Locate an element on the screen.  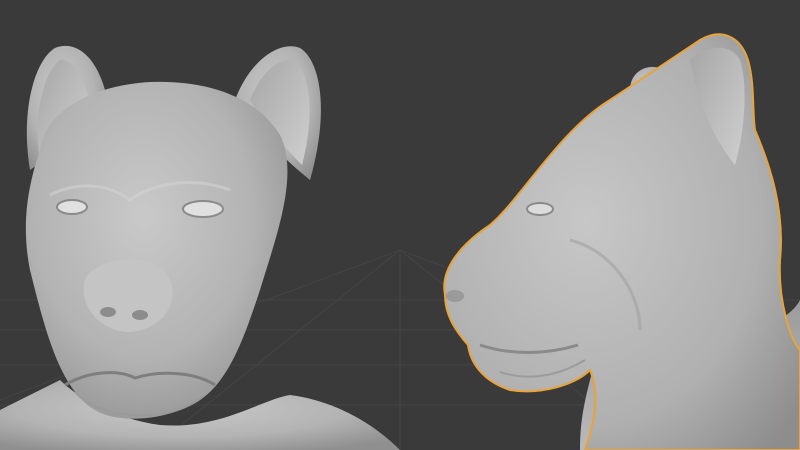
front-nostril-right is located at coordinates (140, 315).